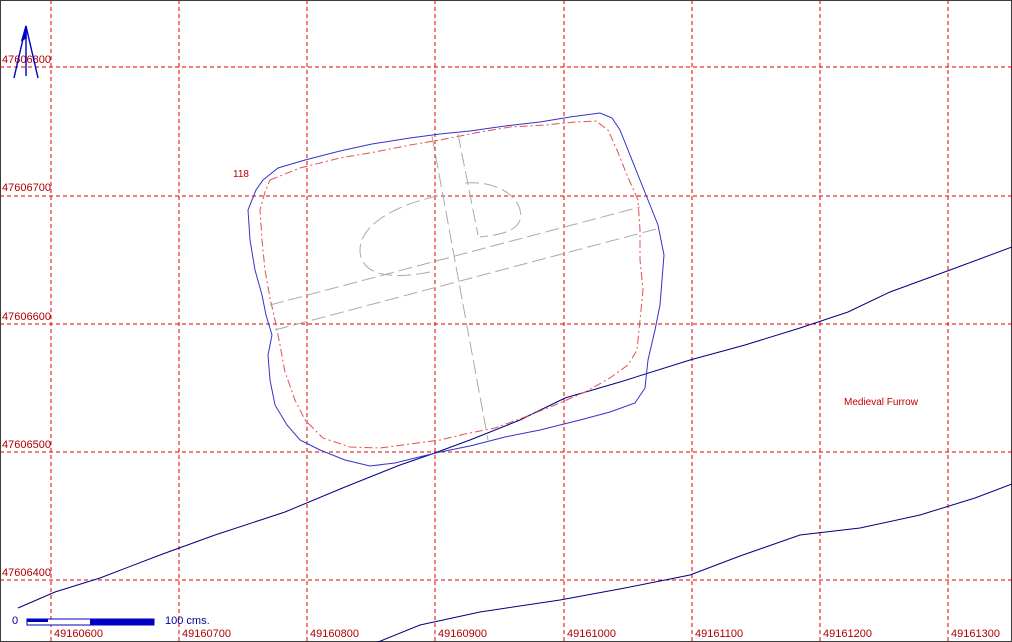 This screenshot has height=642, width=1012. What do you see at coordinates (26, 445) in the screenshot?
I see `northing-label: 47606500` at bounding box center [26, 445].